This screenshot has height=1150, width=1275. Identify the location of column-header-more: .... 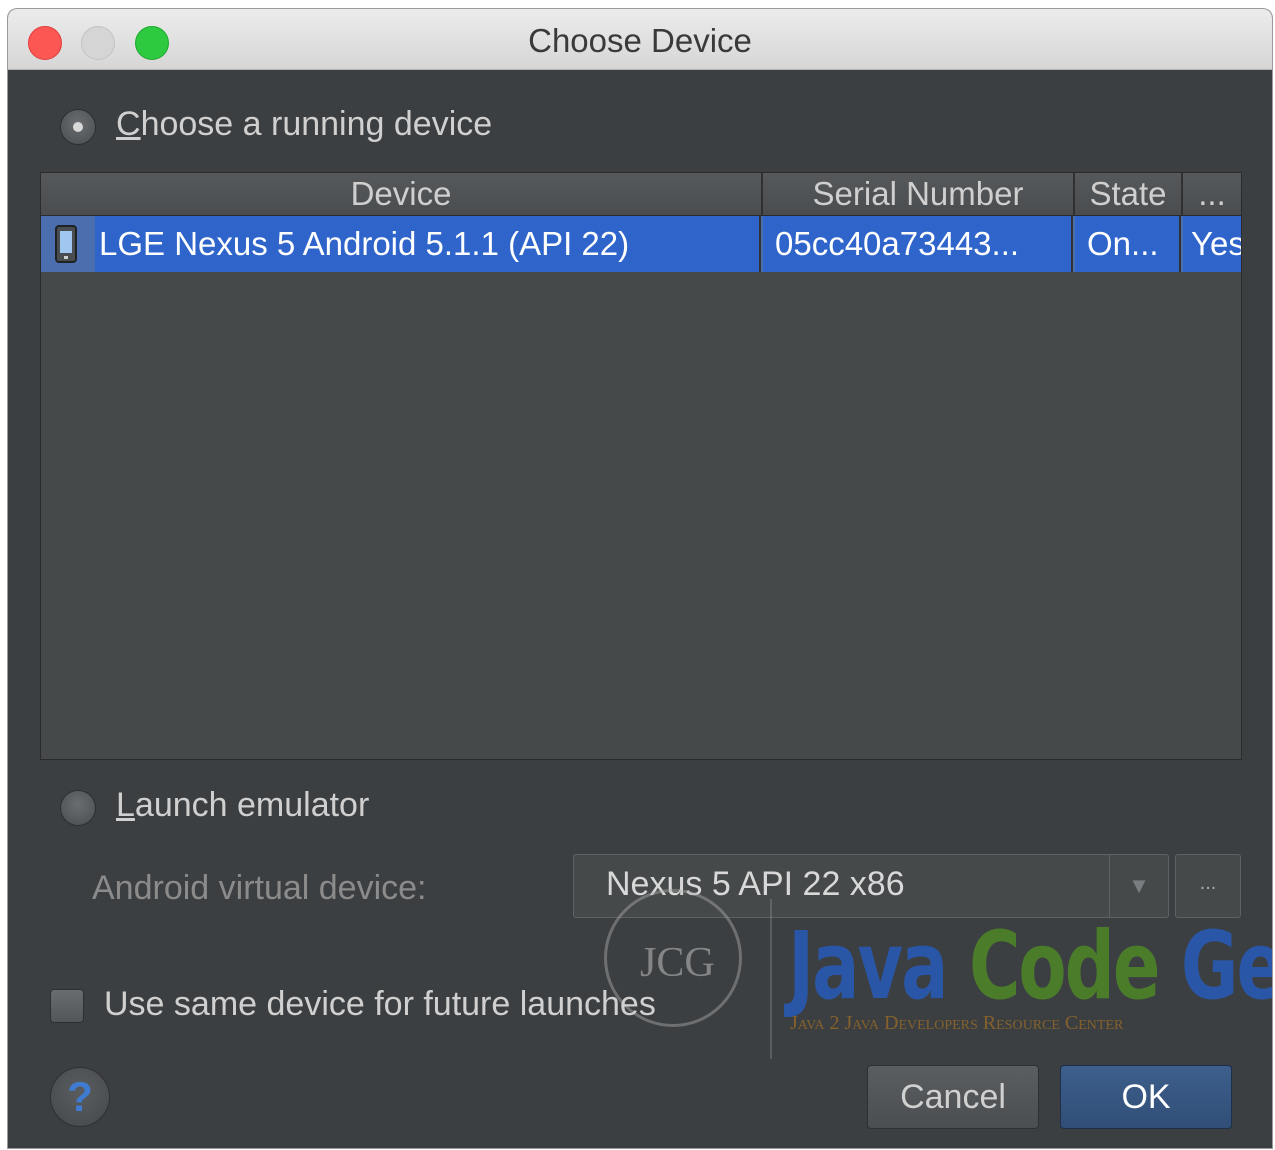
(1212, 194).